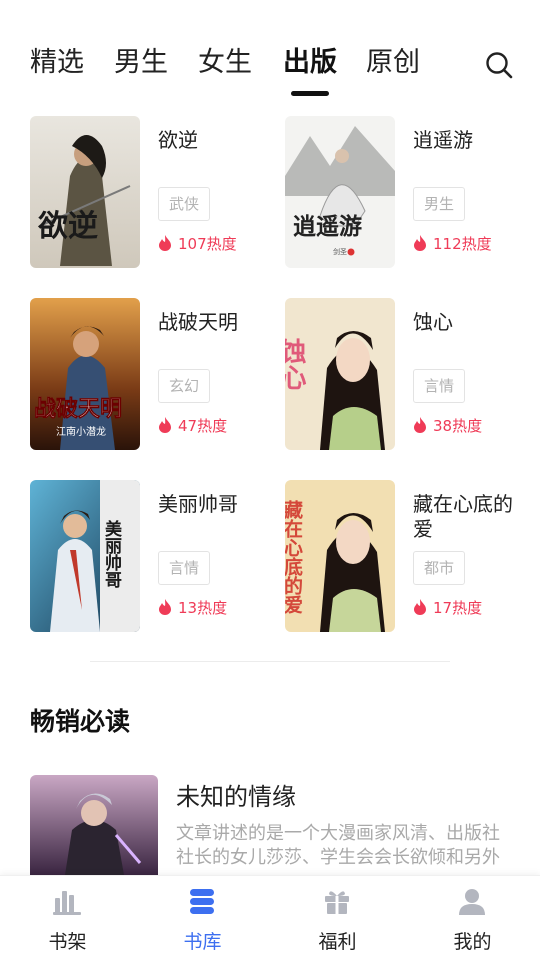 The height and width of the screenshot is (961, 540). Describe the element at coordinates (152, 556) in the screenshot. I see `book-card: 美丽帅哥 美丽帅哥 言情 13热度` at that location.